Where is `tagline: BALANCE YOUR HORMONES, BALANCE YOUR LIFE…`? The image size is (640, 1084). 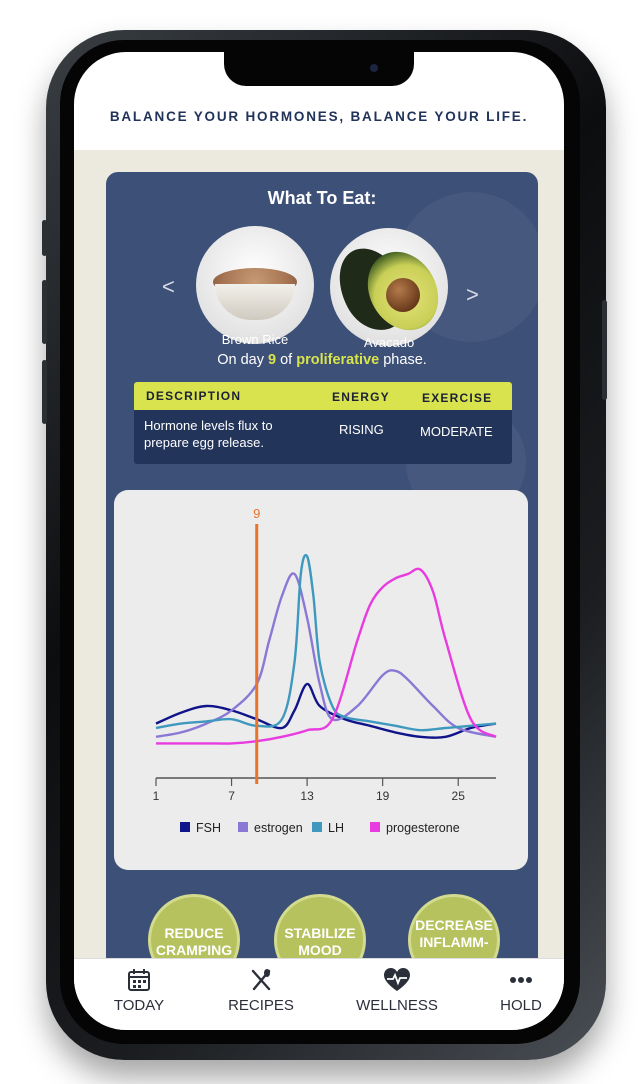 tagline: BALANCE YOUR HORMONES, BALANCE YOUR LIFE… is located at coordinates (319, 116).